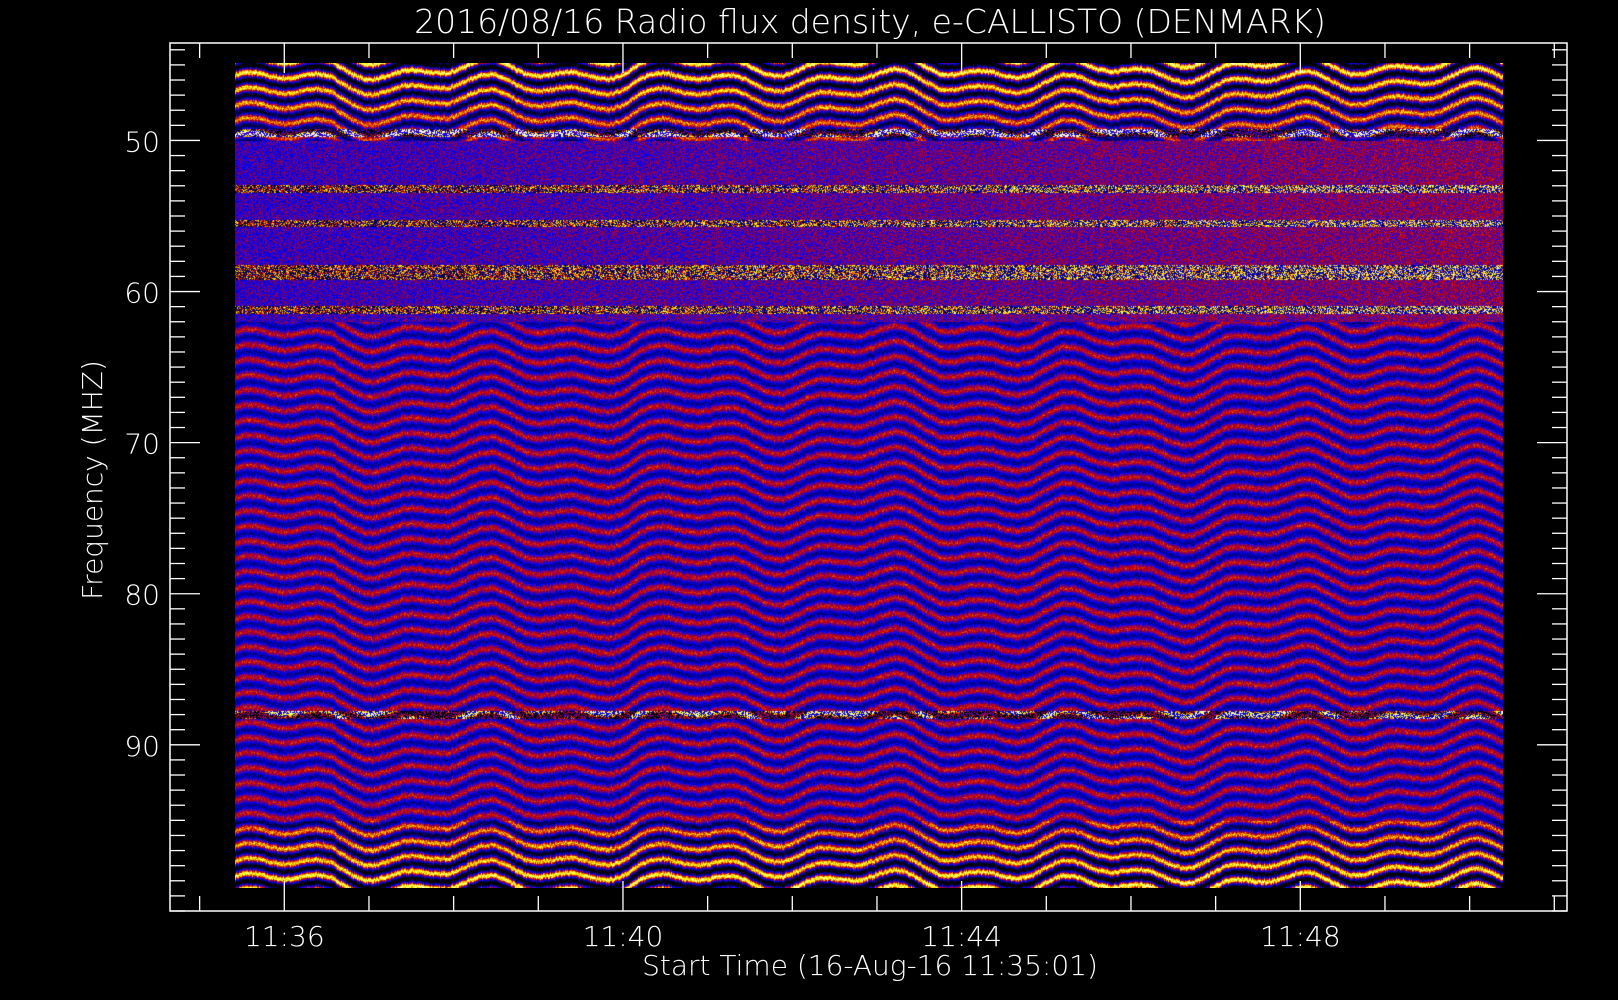 The width and height of the screenshot is (1618, 1000). What do you see at coordinates (142, 293) in the screenshot?
I see `y-tick-label: 60` at bounding box center [142, 293].